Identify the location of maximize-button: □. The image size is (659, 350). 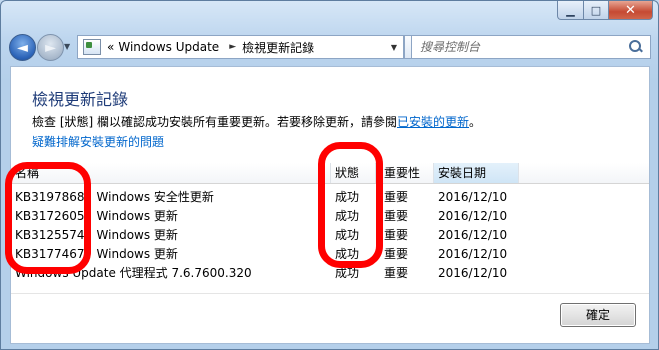
(596, 10).